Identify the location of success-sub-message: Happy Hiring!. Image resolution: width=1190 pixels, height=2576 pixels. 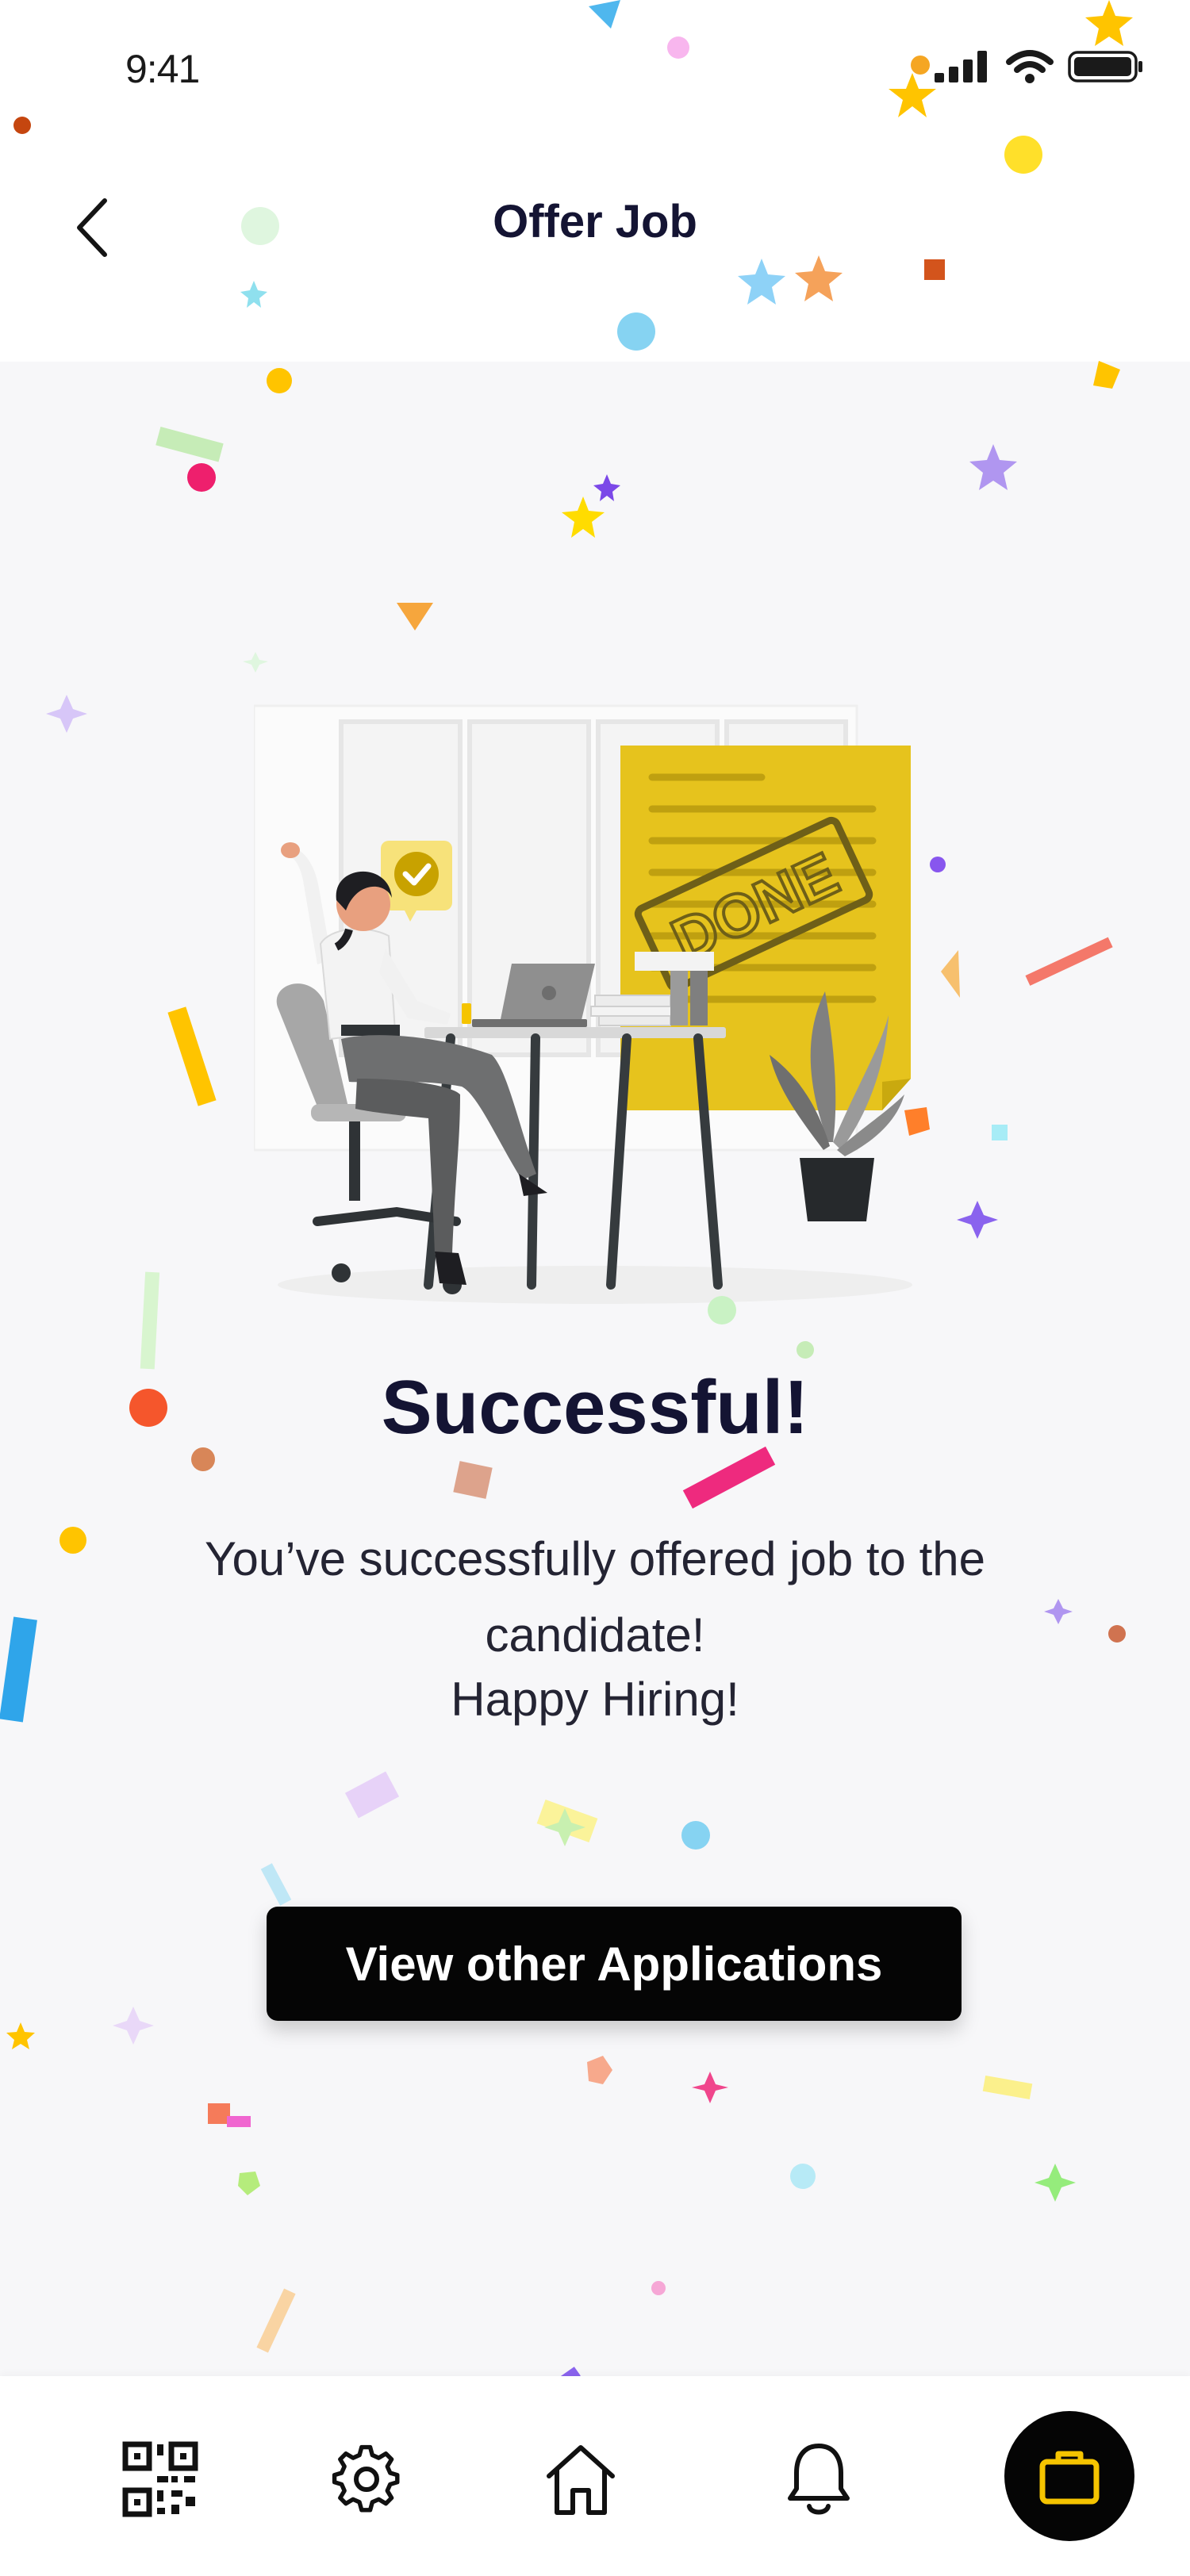
(595, 1699).